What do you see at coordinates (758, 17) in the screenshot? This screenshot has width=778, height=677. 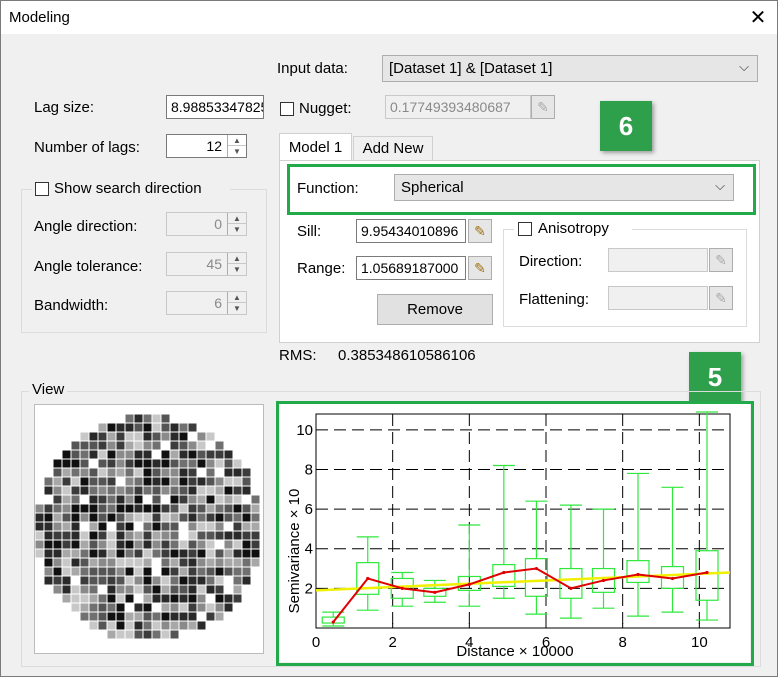 I see `close-button: ✕` at bounding box center [758, 17].